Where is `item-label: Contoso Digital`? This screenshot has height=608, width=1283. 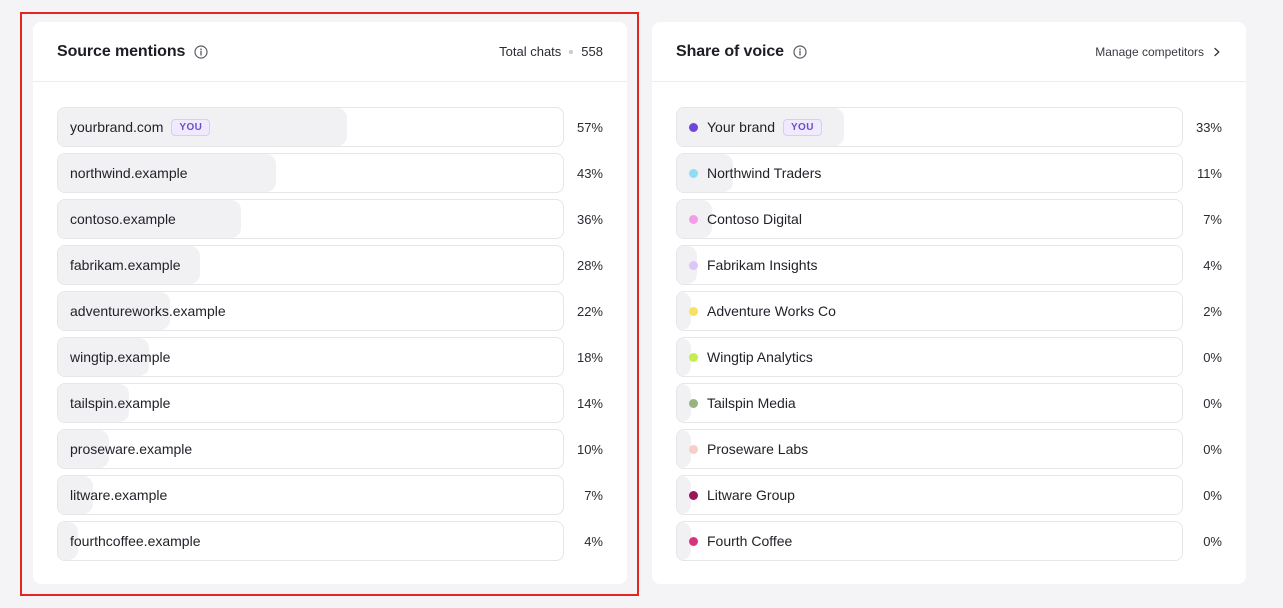
item-label: Contoso Digital is located at coordinates (754, 219).